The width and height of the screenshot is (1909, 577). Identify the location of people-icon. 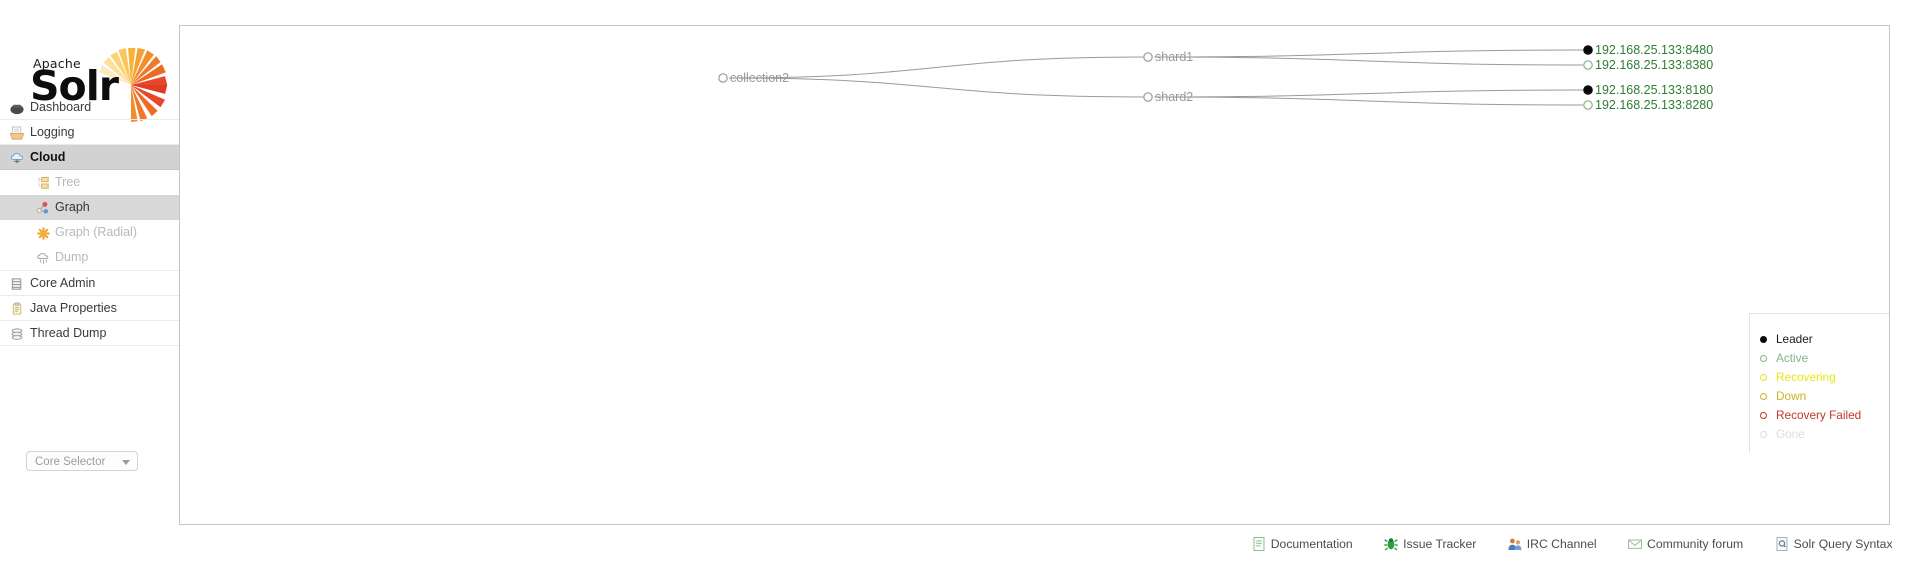
(1515, 544).